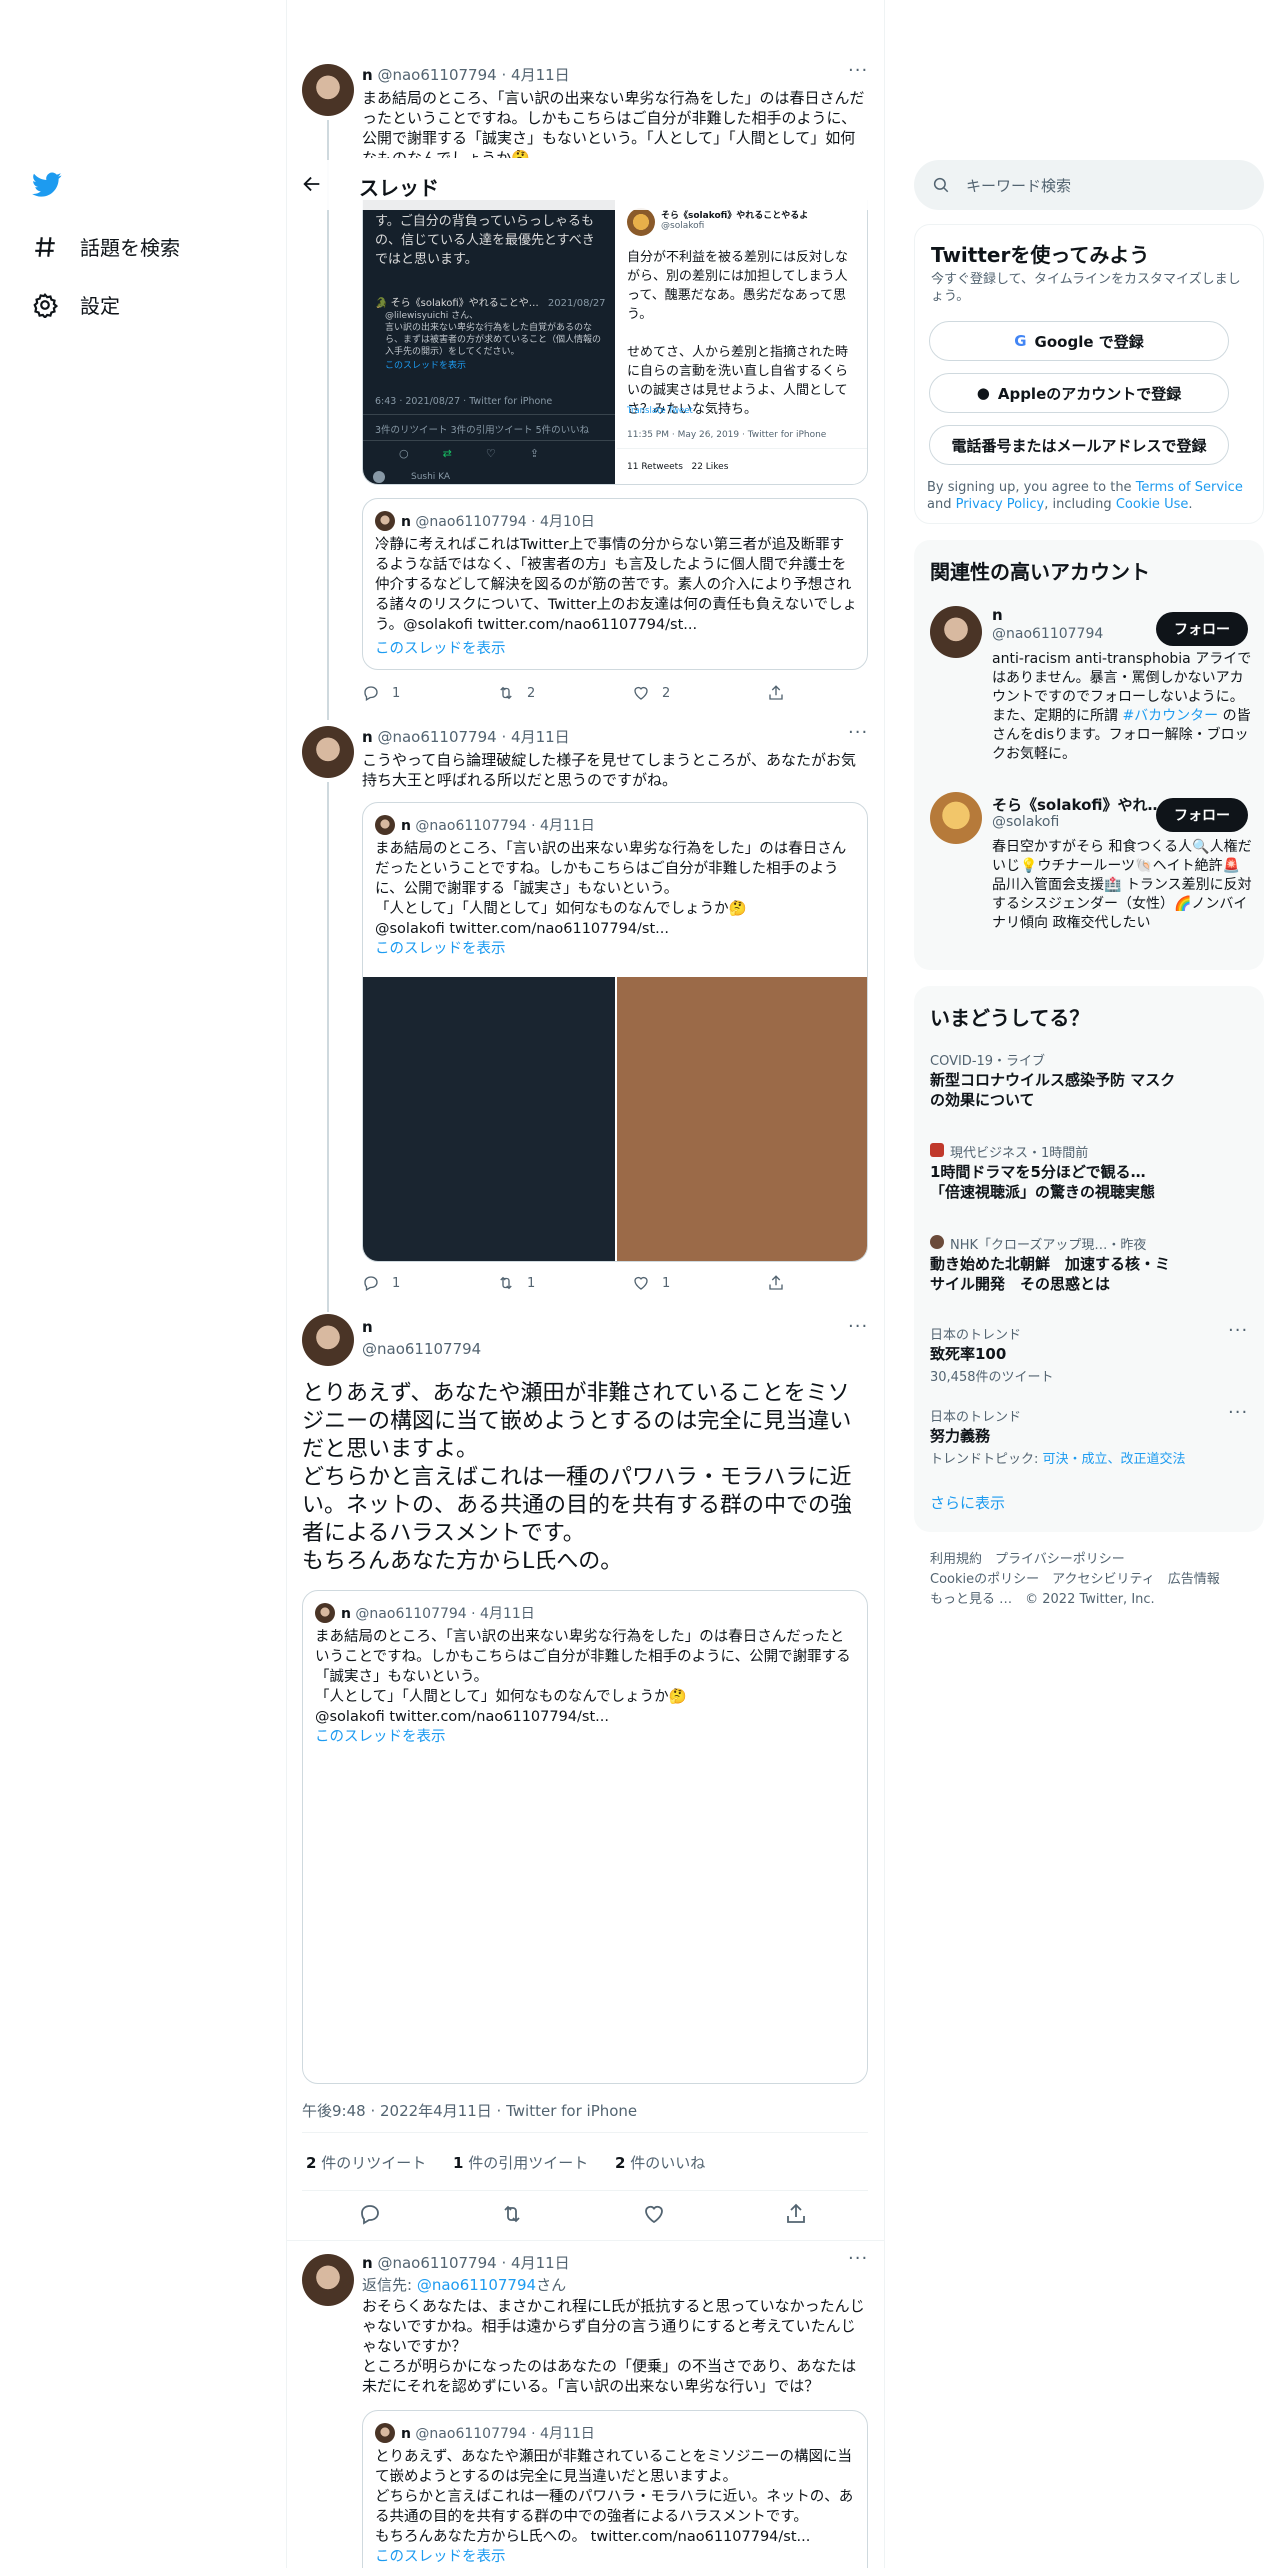 This screenshot has height=2568, width=1284. Describe the element at coordinates (469, 2110) in the screenshot. I see `tweet-timestamp: 午後9:48 · 2022年4月11日 · Twitter for iPhone` at that location.